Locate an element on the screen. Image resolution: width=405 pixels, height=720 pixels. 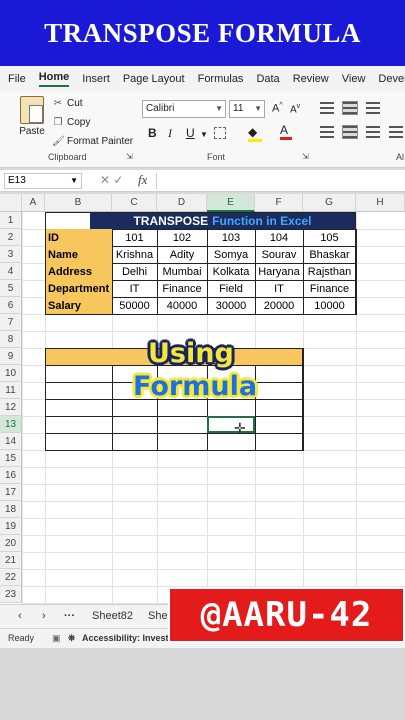
data-cell: 102 is located at coordinates (182, 237).